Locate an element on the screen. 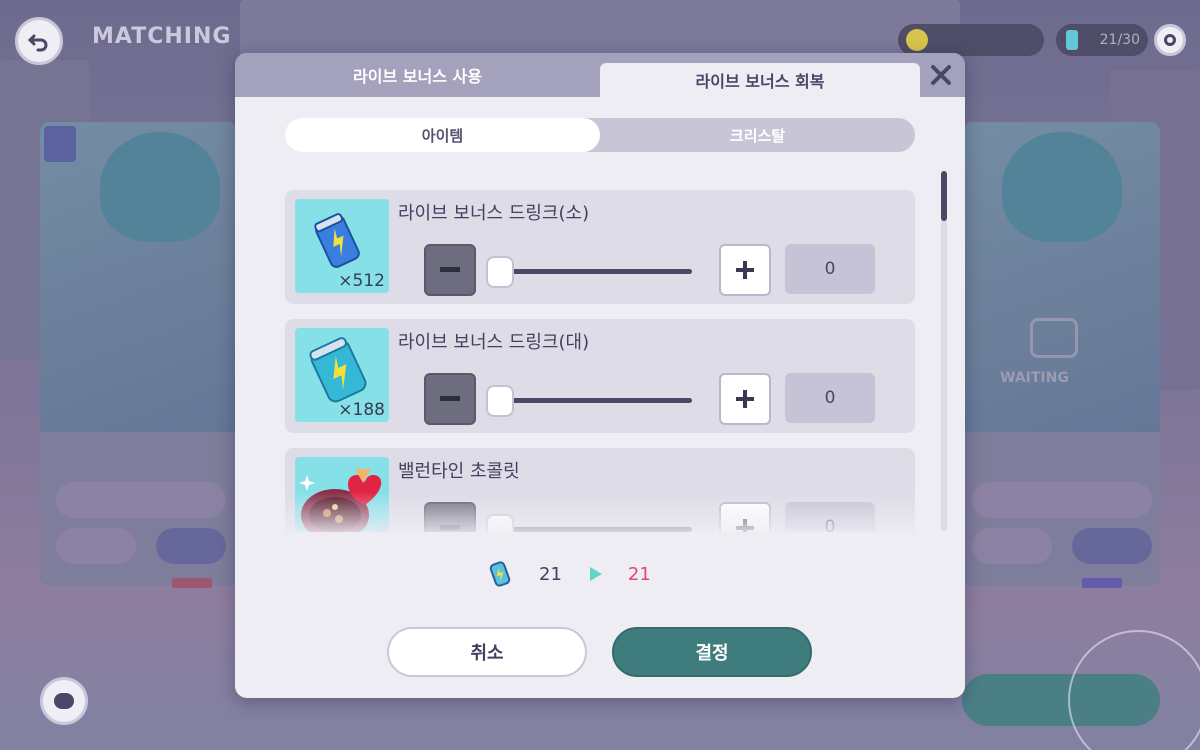 The width and height of the screenshot is (1200, 750). close-icon is located at coordinates (941, 75).